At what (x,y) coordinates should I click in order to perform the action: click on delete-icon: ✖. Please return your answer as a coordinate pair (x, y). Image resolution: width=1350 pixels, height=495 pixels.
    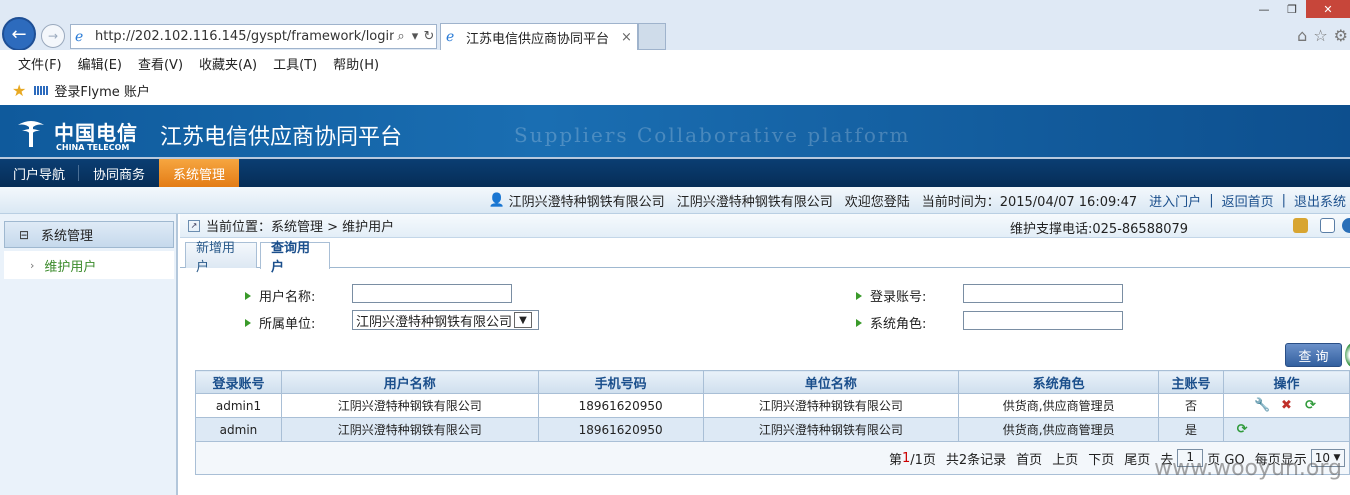
    Looking at the image, I should click on (1287, 406).